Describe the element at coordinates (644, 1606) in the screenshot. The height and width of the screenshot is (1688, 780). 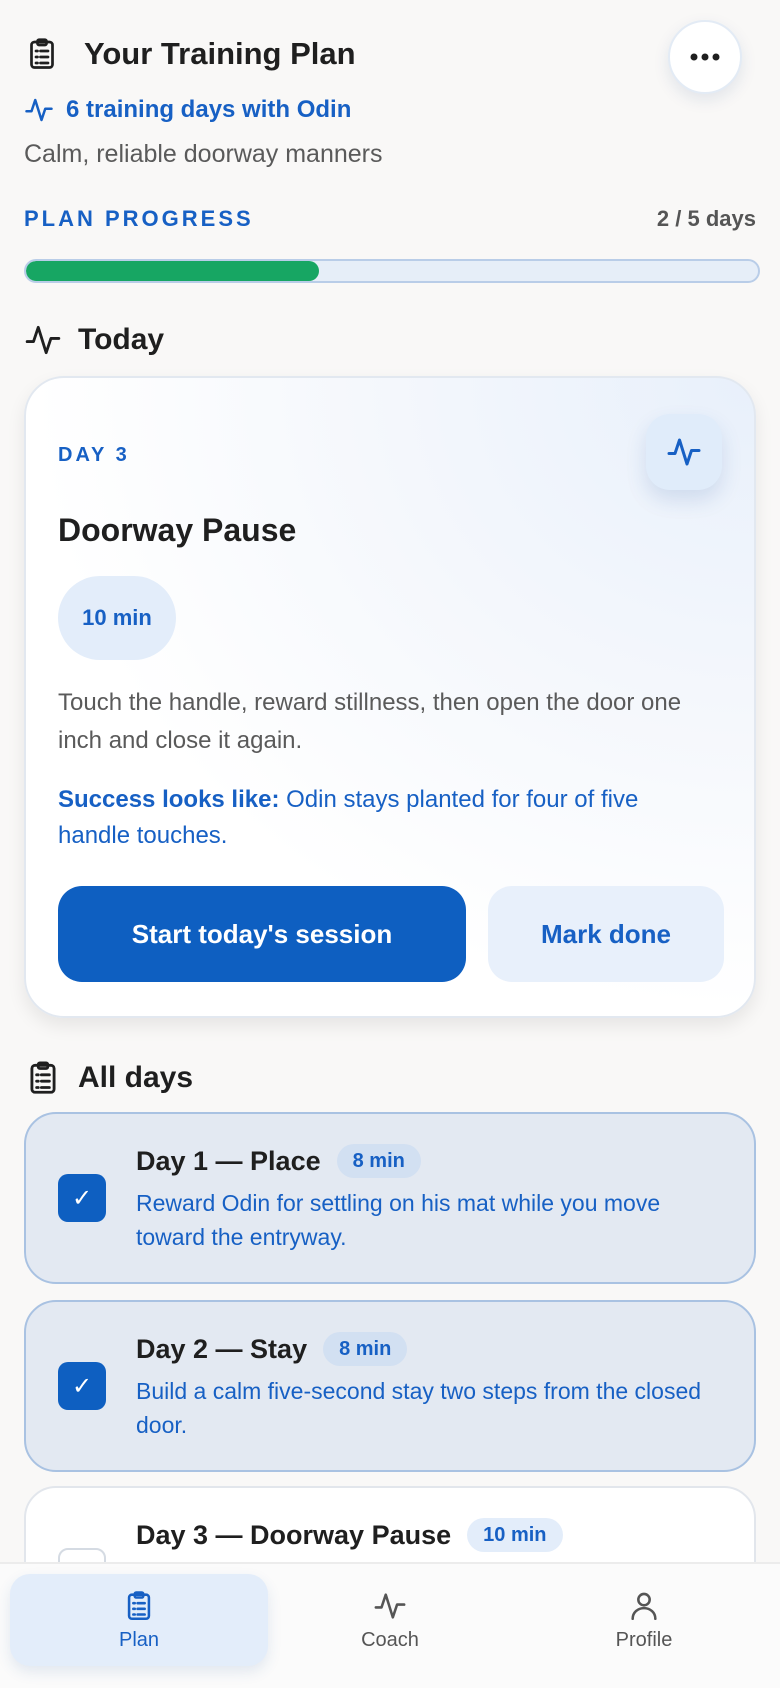
I see `user-icon` at that location.